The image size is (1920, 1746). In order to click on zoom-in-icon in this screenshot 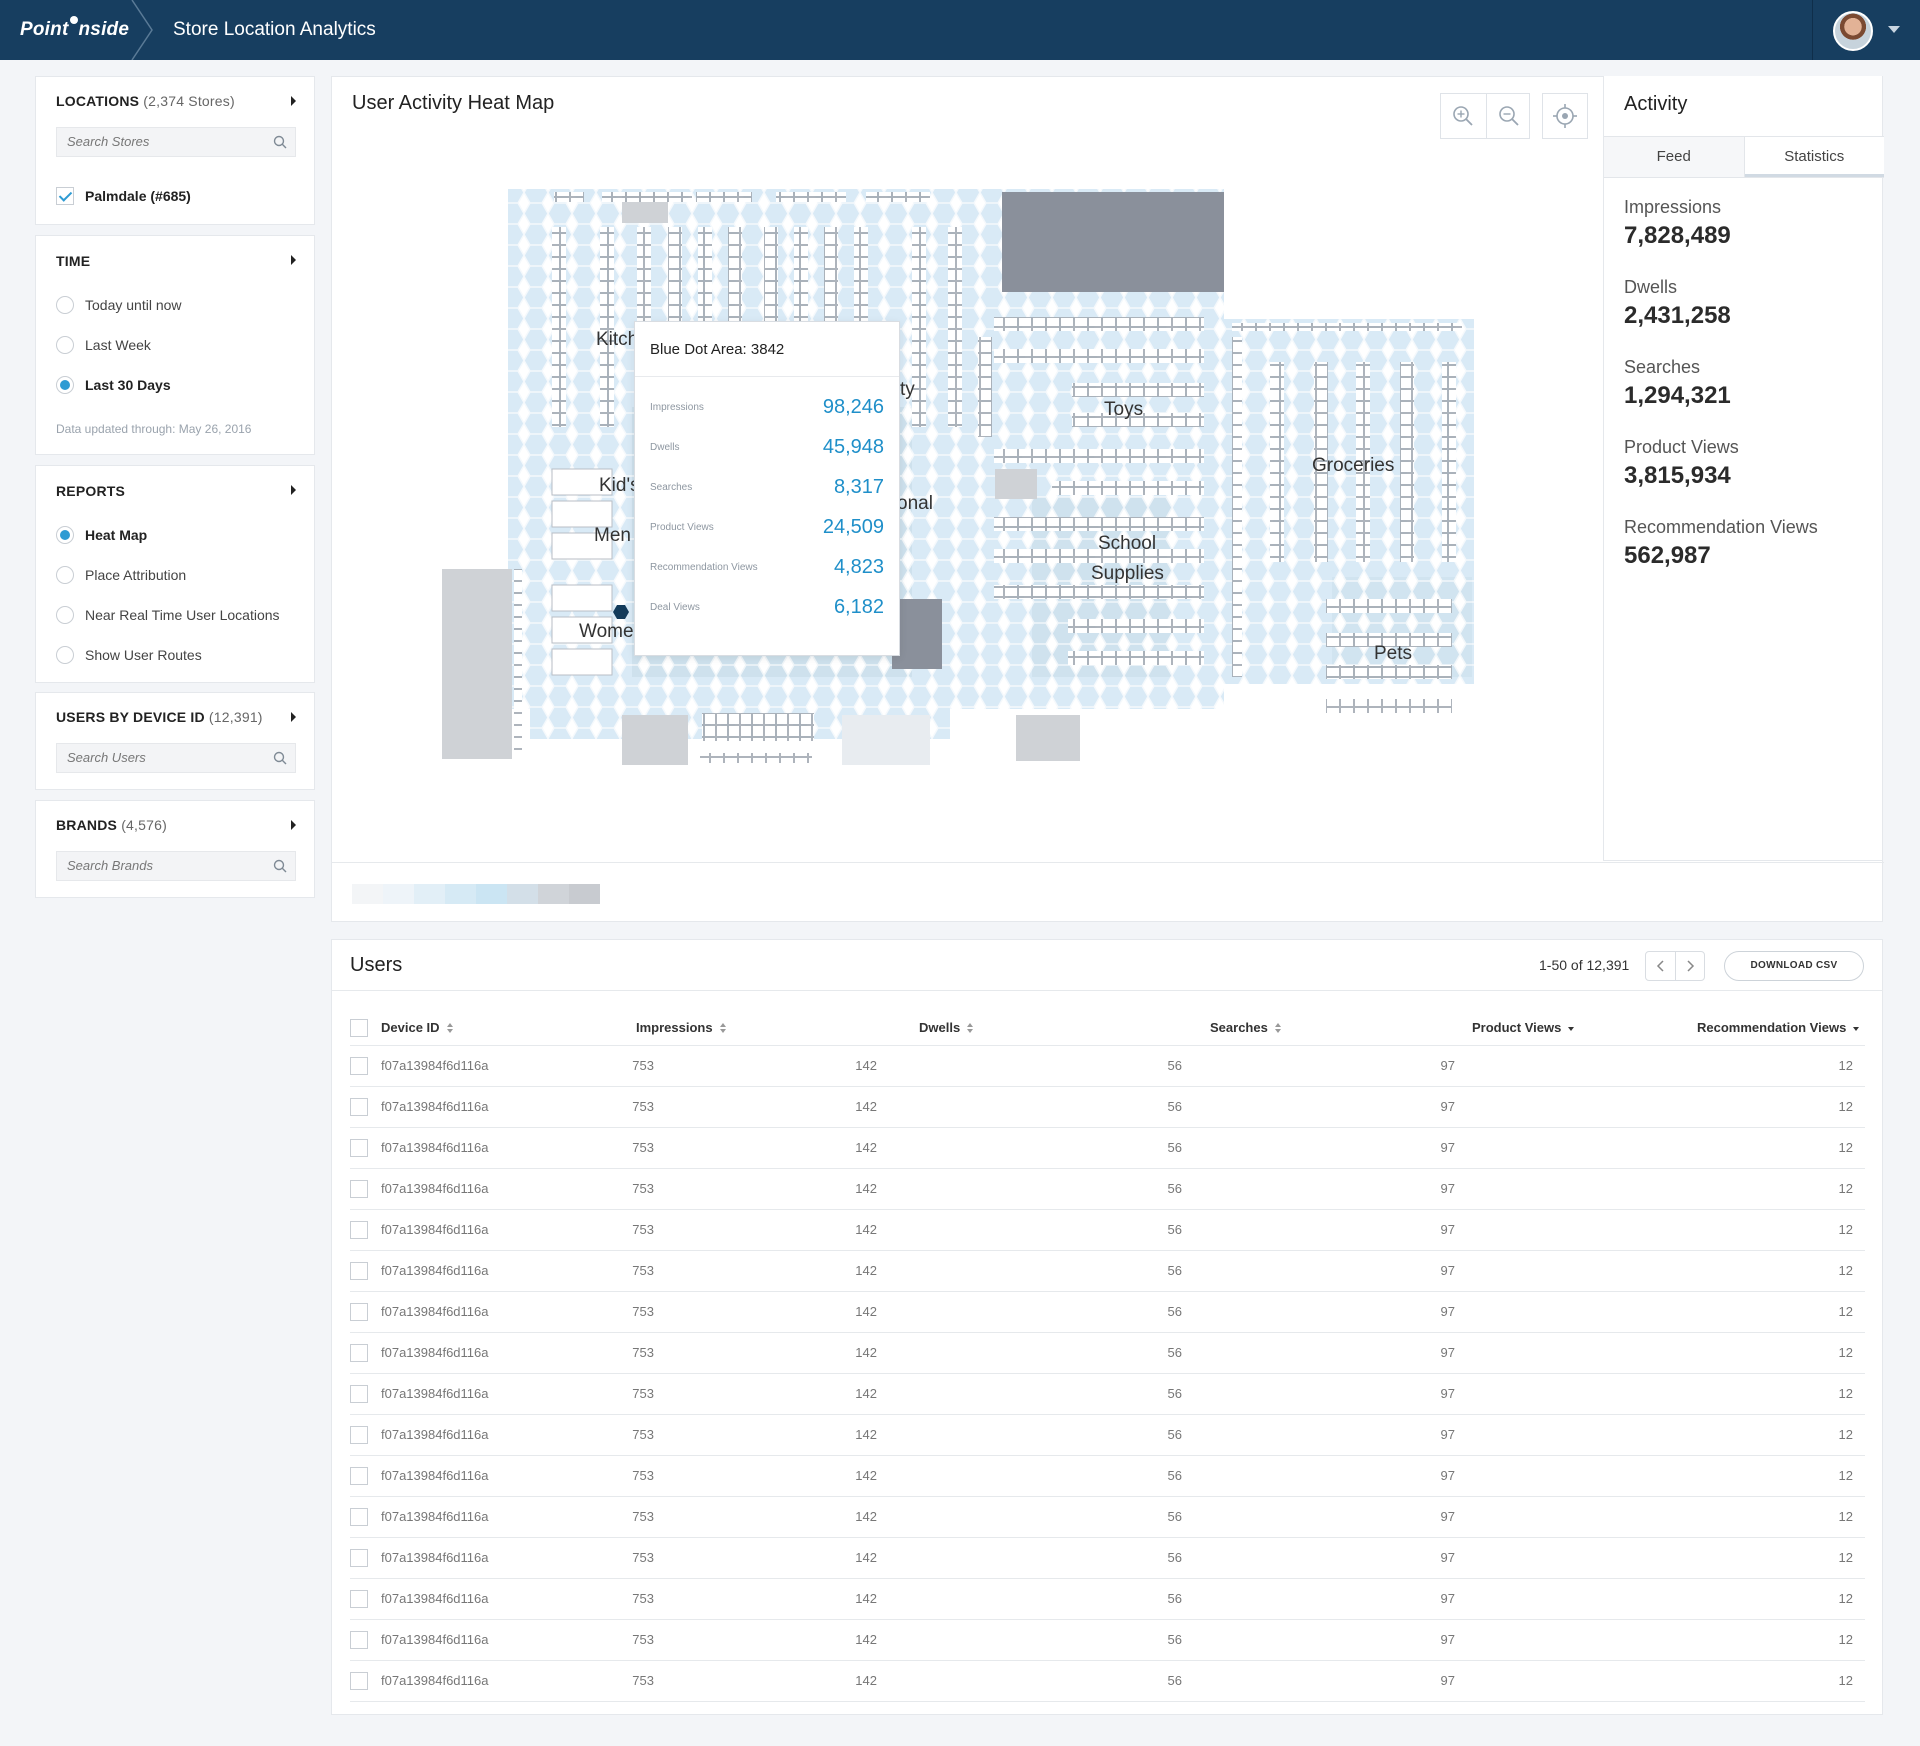, I will do `click(1463, 116)`.